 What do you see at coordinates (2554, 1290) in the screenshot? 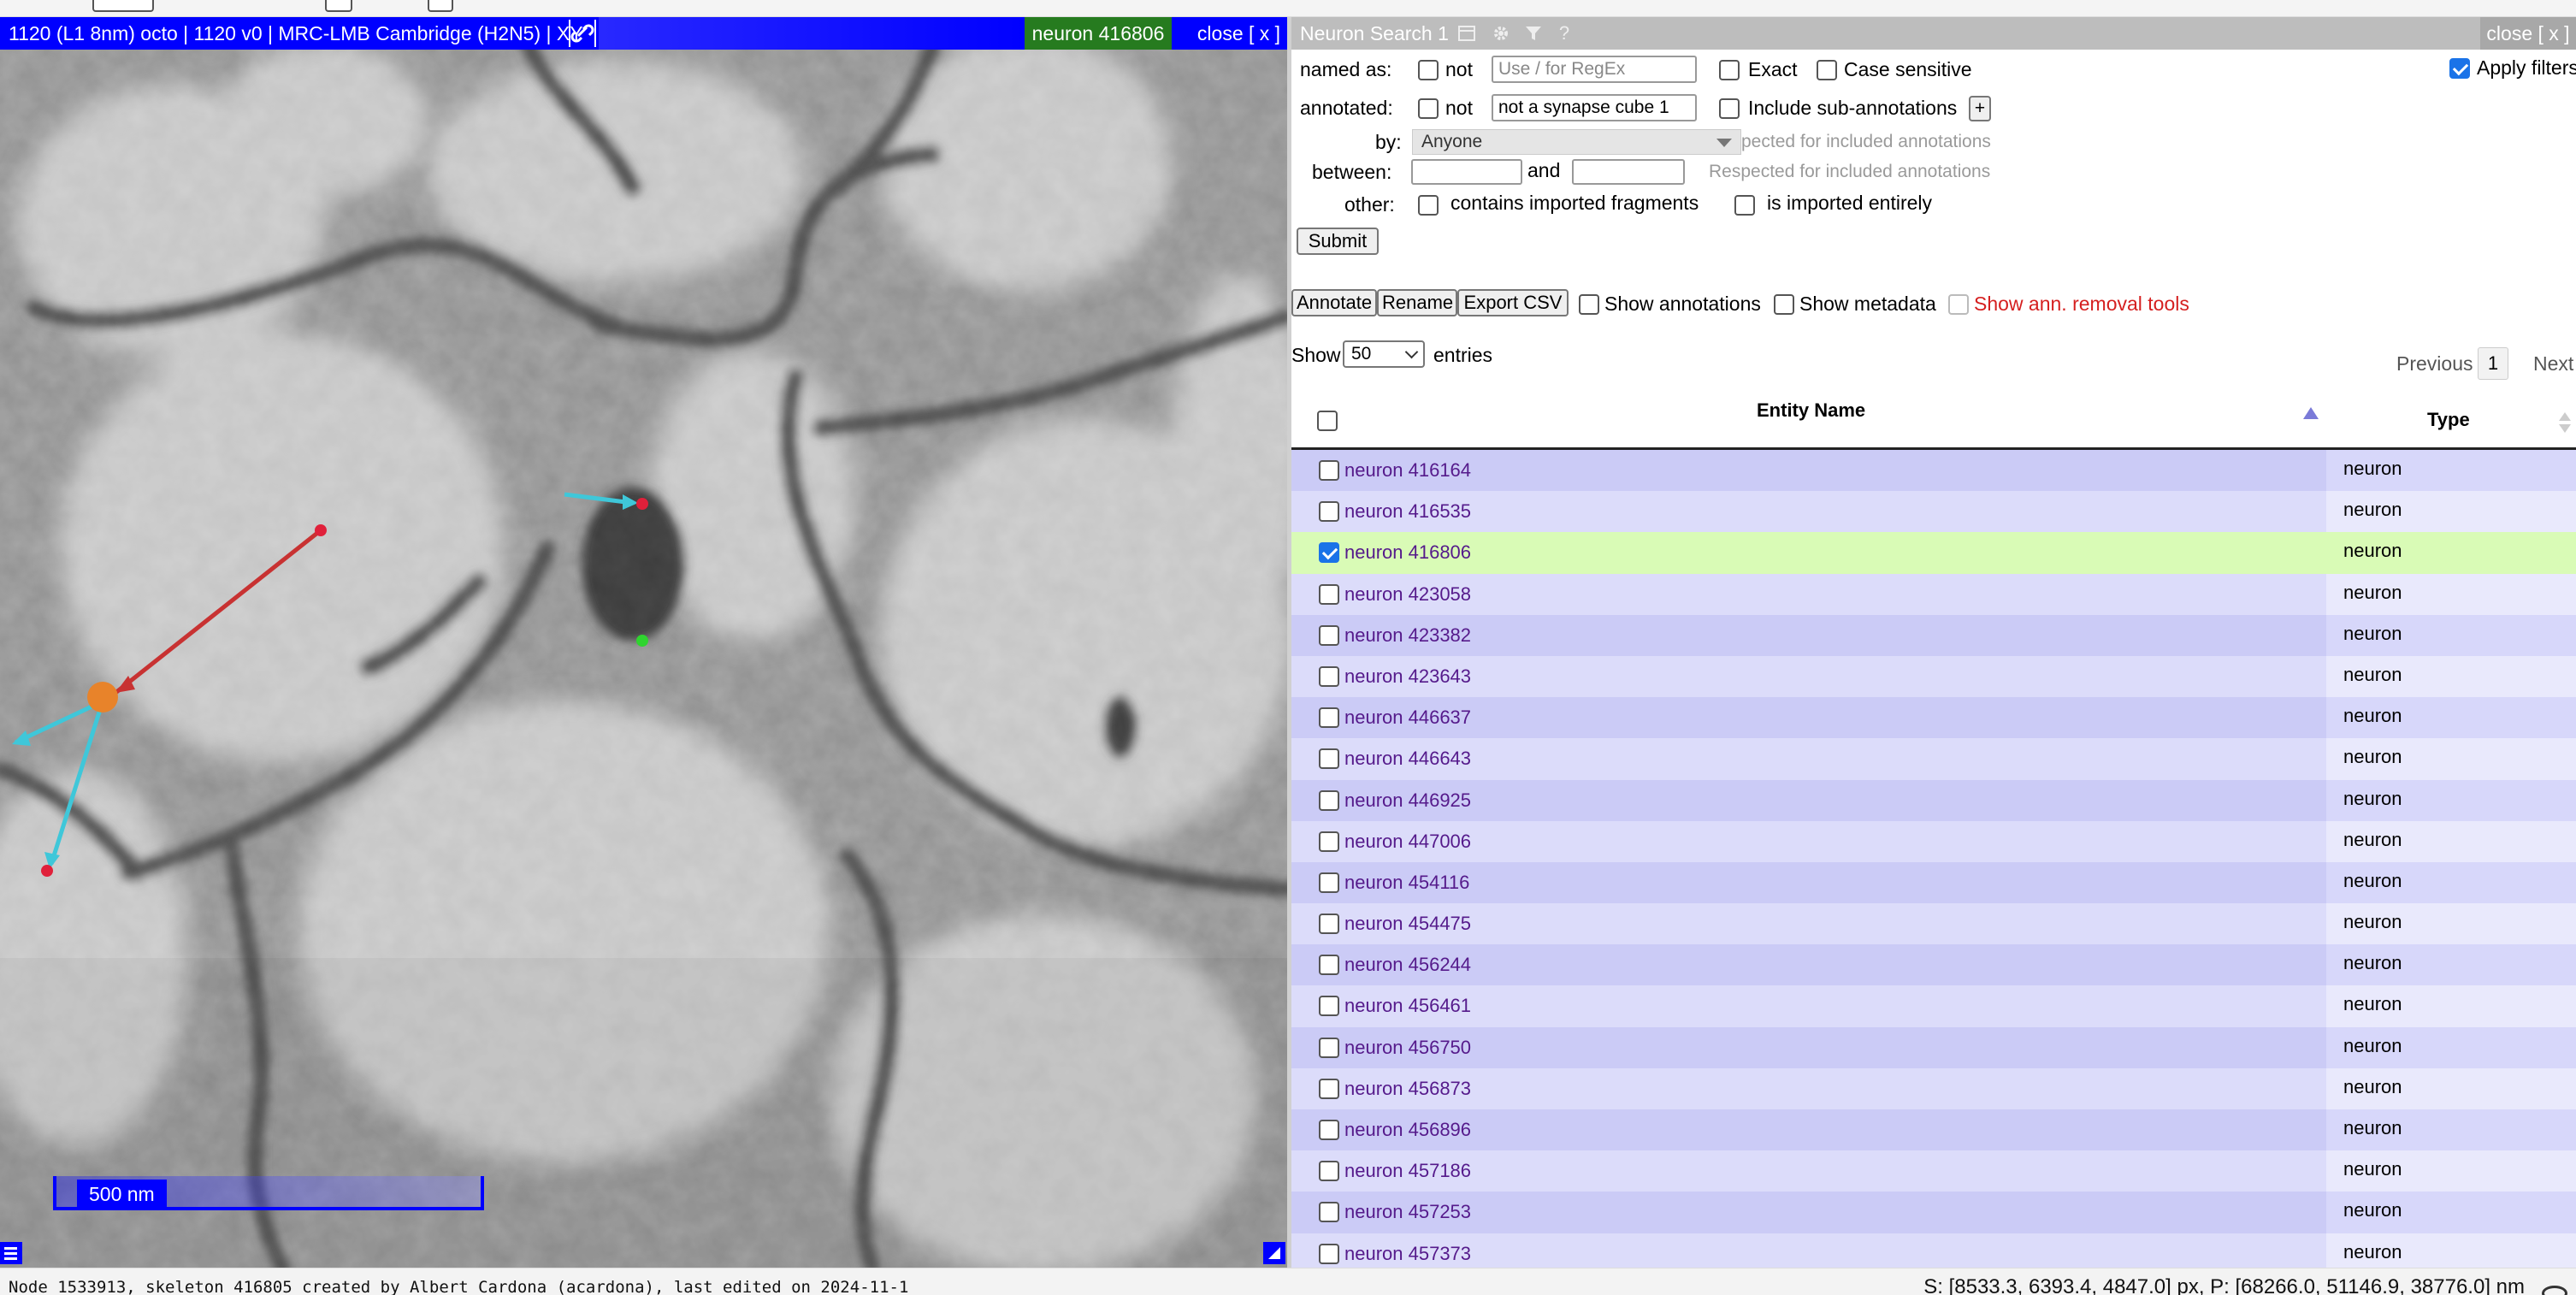
I see `eye-icon` at bounding box center [2554, 1290].